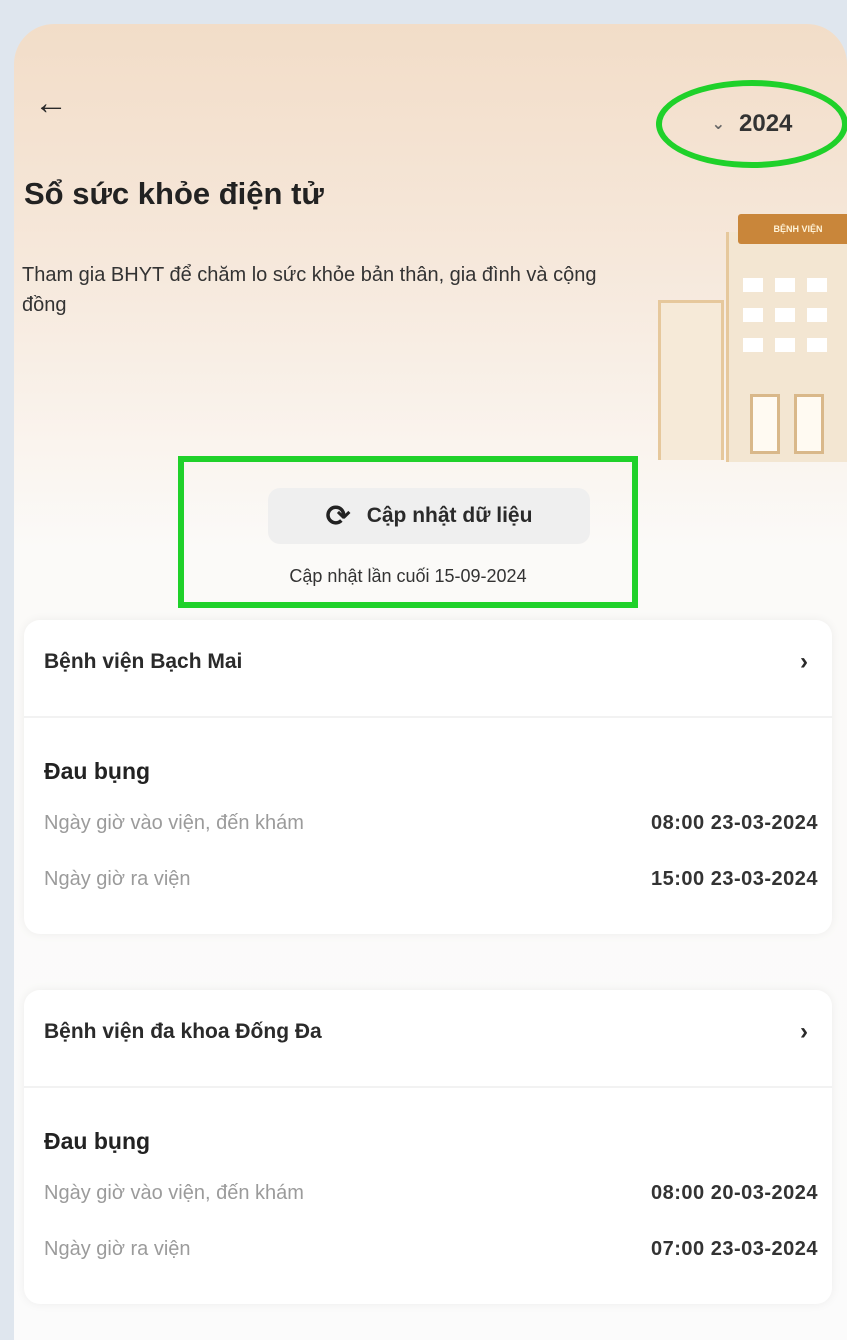 The width and height of the screenshot is (847, 1340). I want to click on refresh-icon: ⟳, so click(338, 516).